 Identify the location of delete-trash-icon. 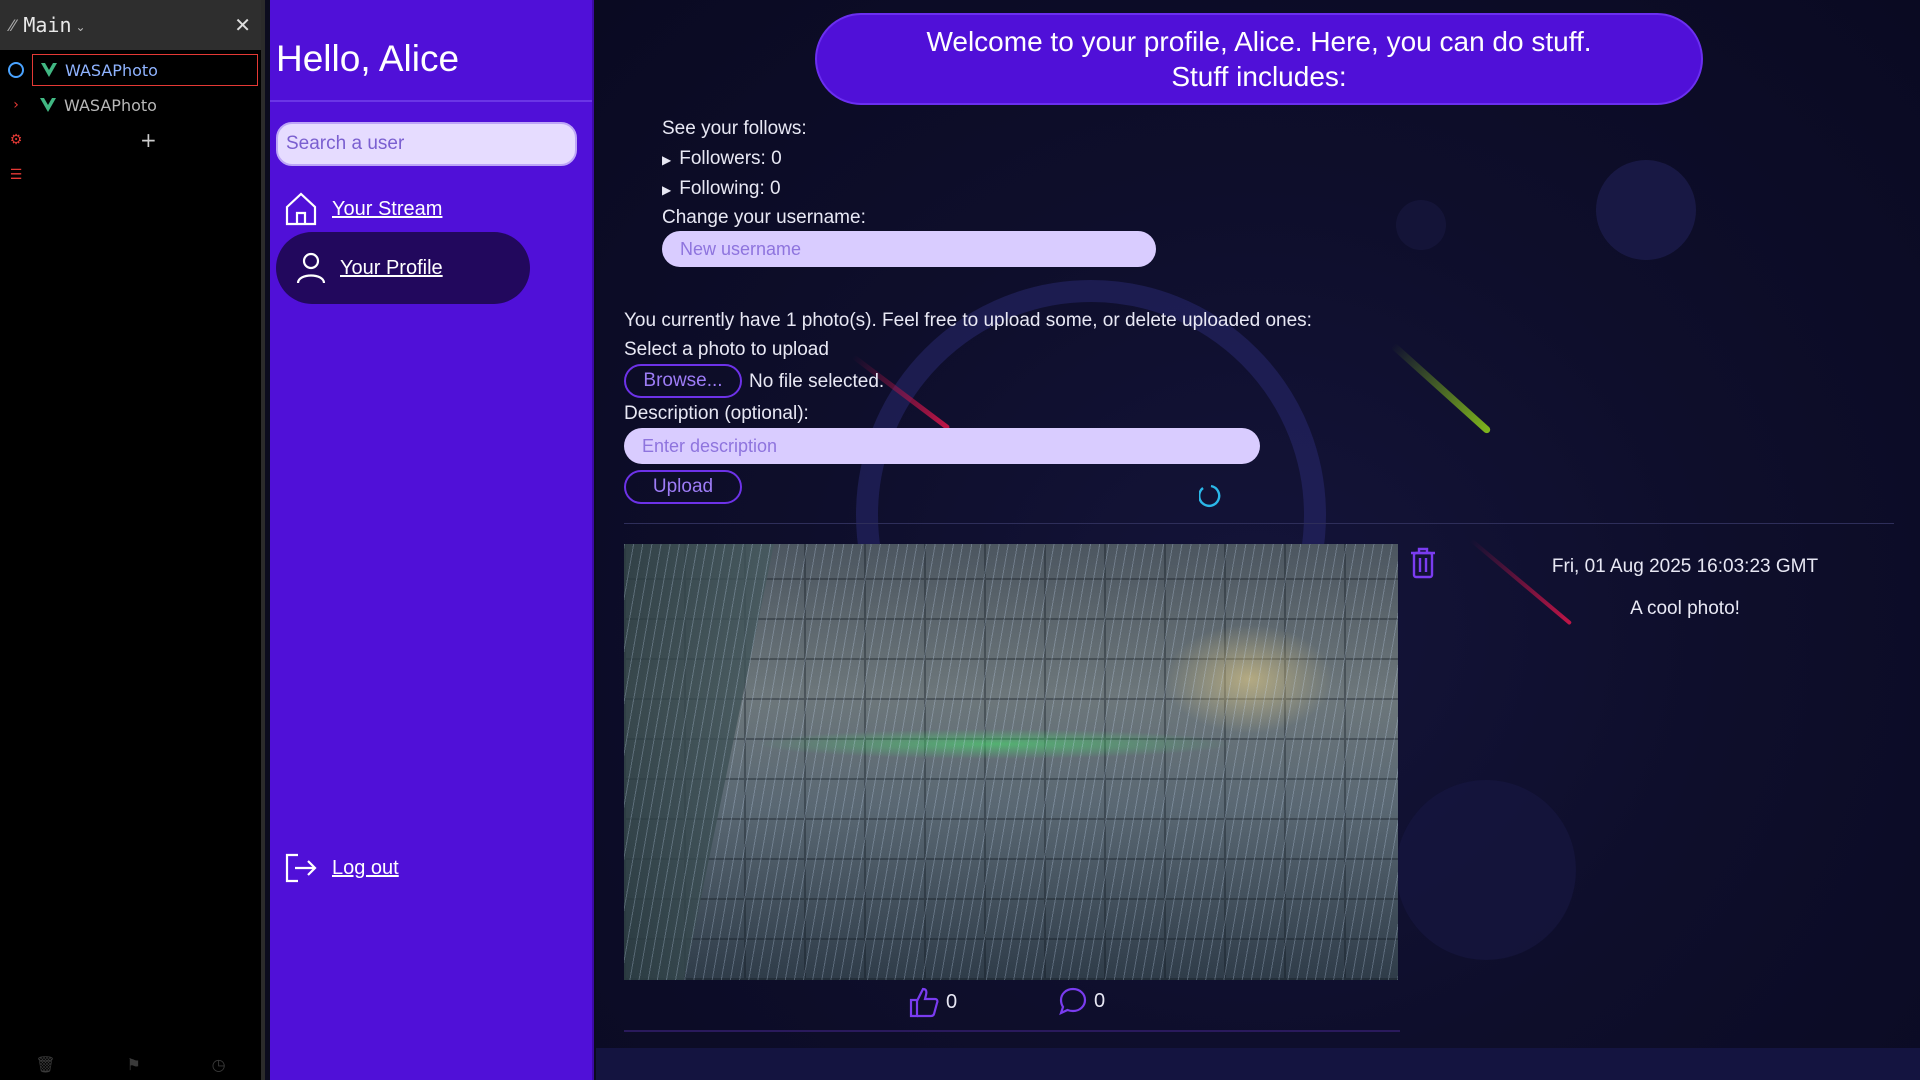
(1423, 563).